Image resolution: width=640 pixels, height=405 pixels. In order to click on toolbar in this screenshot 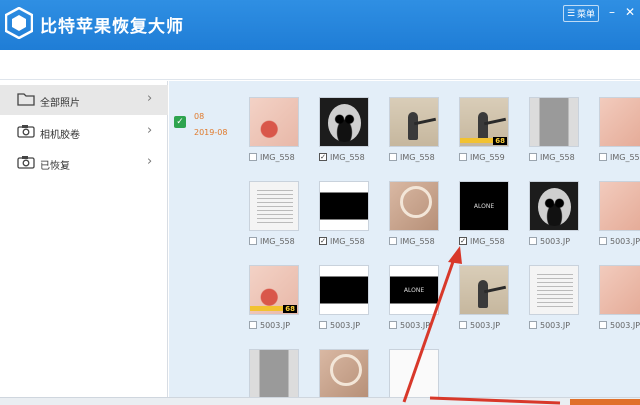, I will do `click(320, 65)`.